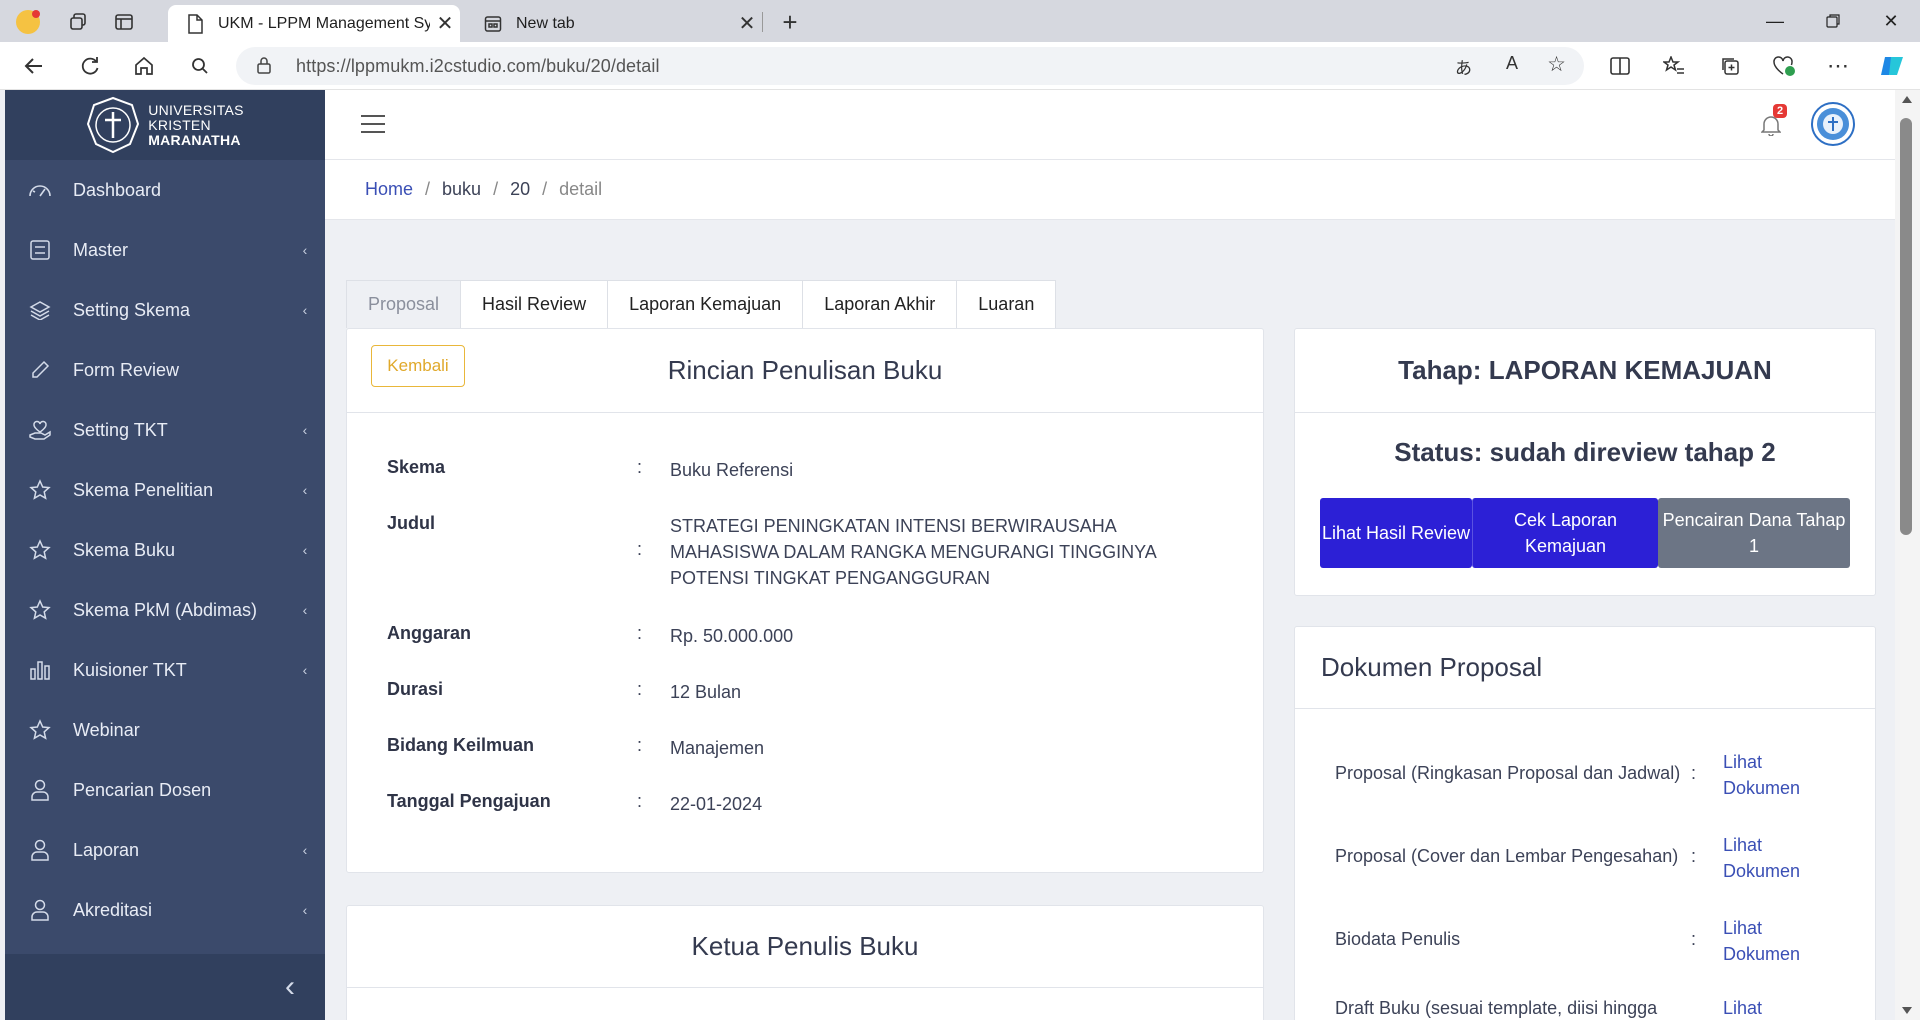  What do you see at coordinates (90, 66) in the screenshot?
I see `refresh-icon` at bounding box center [90, 66].